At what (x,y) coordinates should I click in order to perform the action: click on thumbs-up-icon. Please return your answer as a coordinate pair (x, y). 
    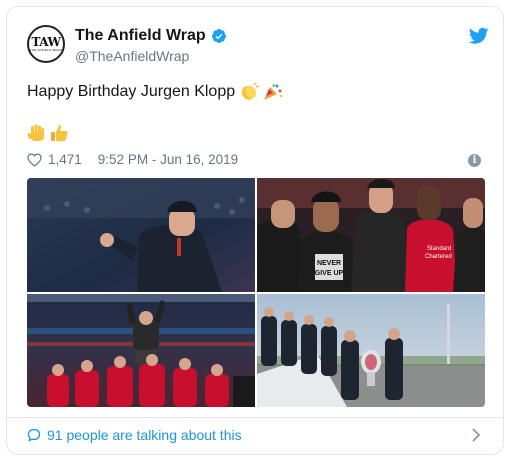
    Looking at the image, I should click on (59, 133).